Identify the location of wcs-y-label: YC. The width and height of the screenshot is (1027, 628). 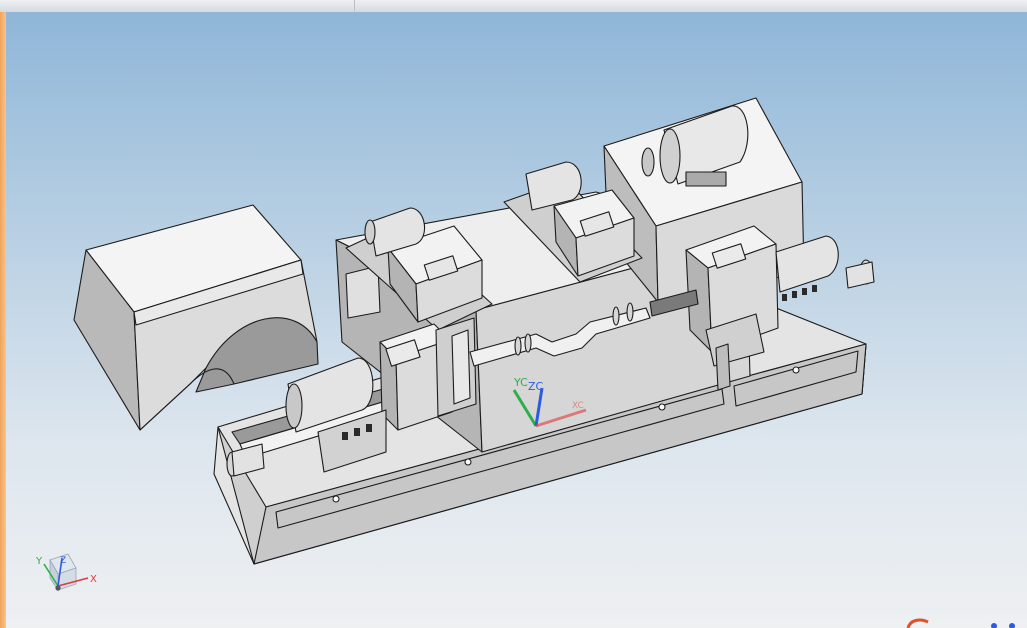
(520, 382).